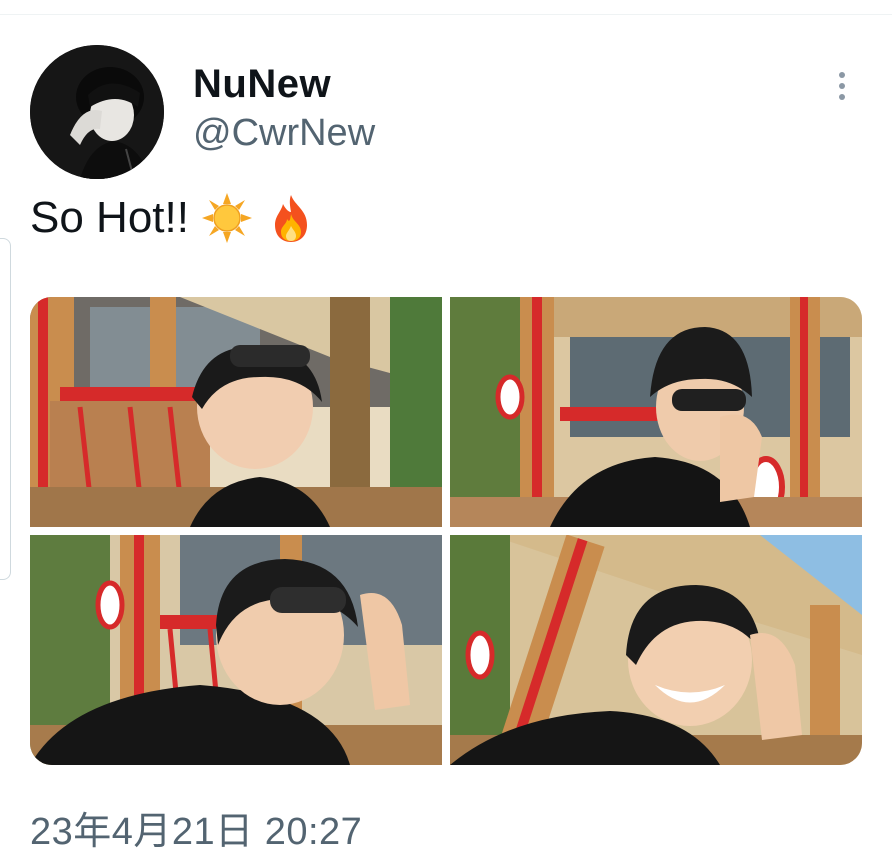 The image size is (892, 862). I want to click on display-name: NuNew, so click(262, 84).